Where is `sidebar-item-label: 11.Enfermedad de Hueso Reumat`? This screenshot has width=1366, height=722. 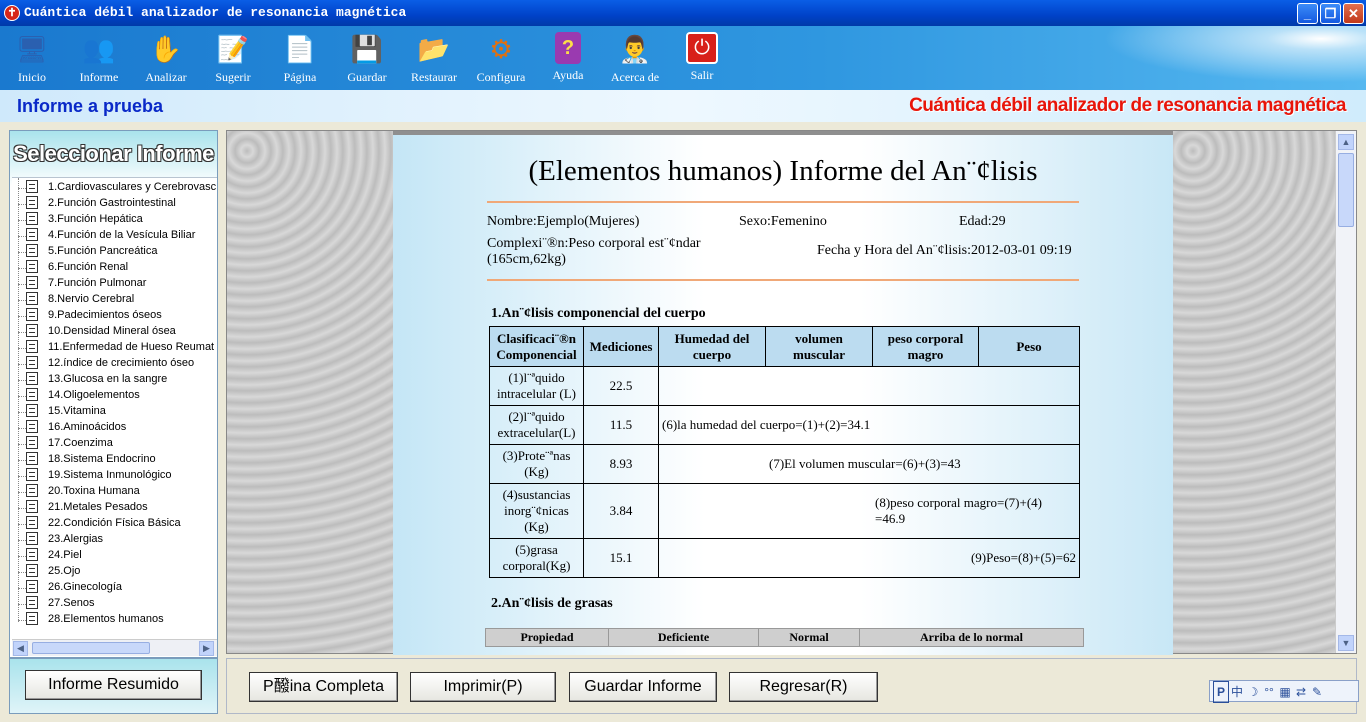
sidebar-item-label: 11.Enfermedad de Hueso Reumat is located at coordinates (131, 347).